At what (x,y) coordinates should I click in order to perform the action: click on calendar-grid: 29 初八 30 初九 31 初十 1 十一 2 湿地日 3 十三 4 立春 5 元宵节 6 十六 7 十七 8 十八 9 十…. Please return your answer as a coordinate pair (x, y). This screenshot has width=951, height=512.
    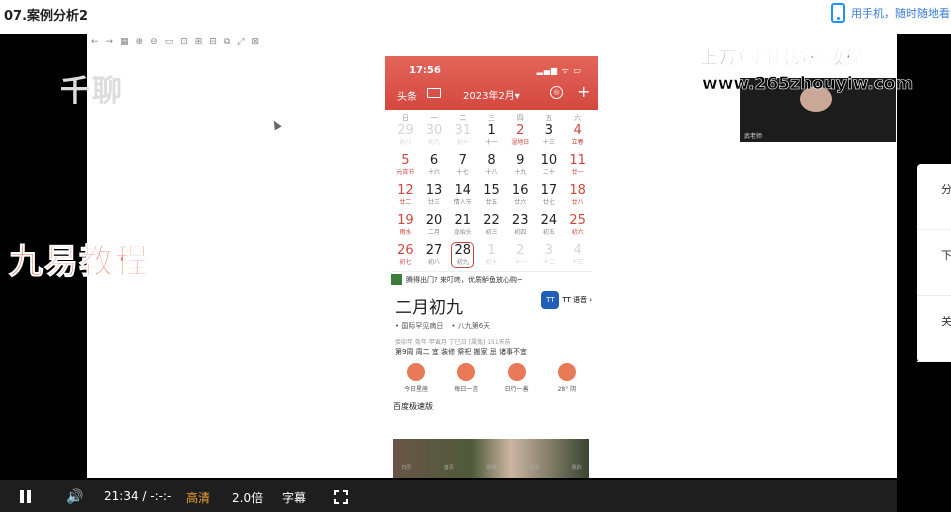
    Looking at the image, I should click on (491, 196).